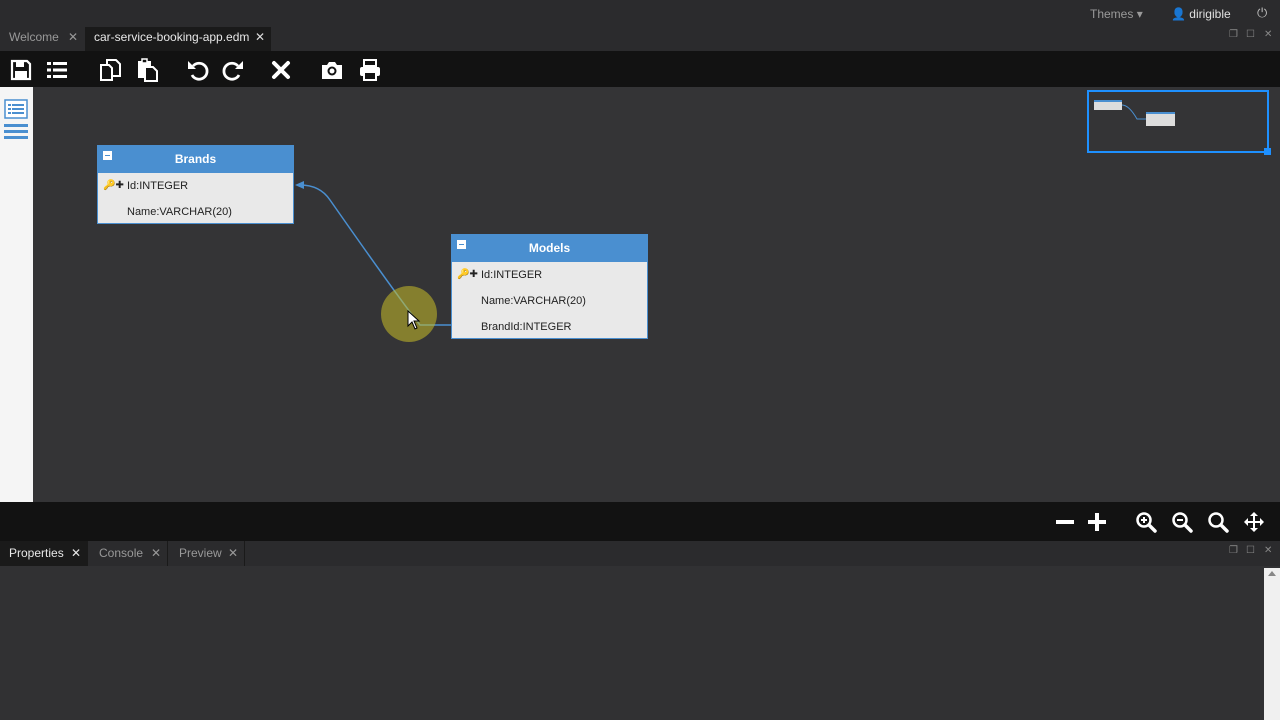 This screenshot has width=1280, height=720. I want to click on minus-icon, so click(1065, 522).